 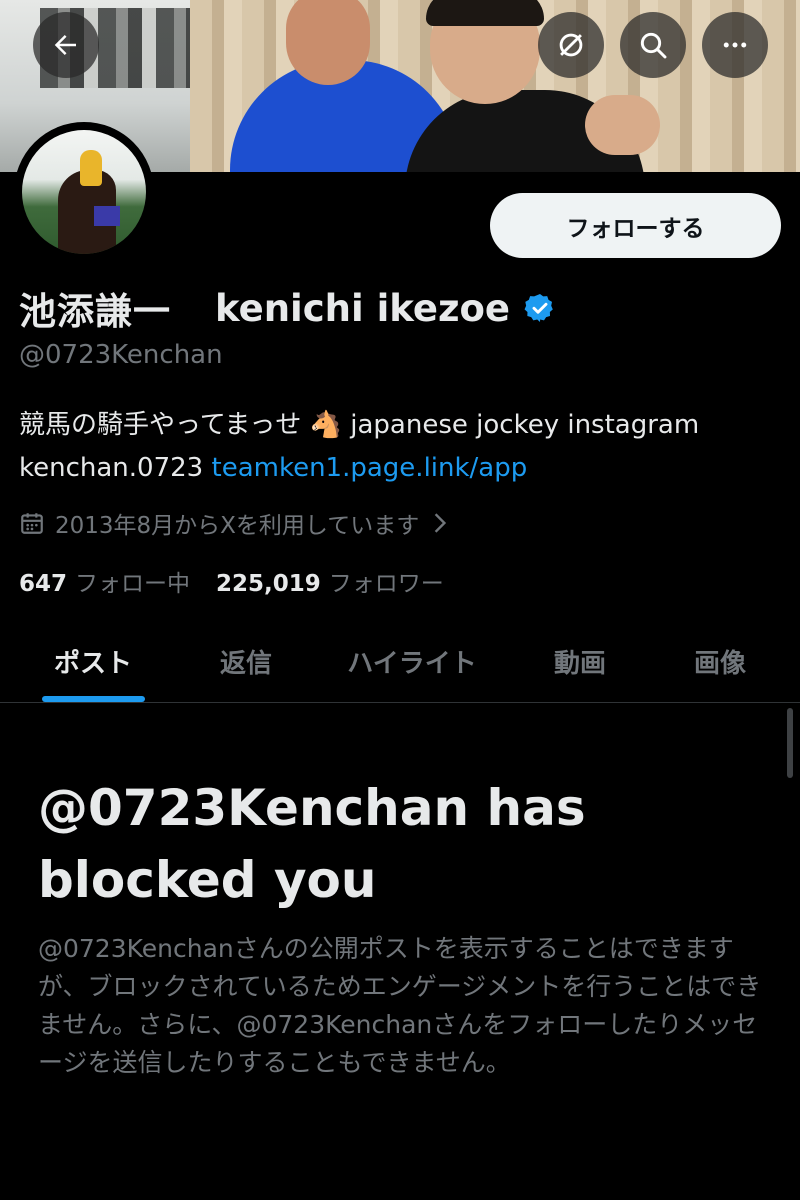 I want to click on join-date: 2013年8月からXを利用しています, so click(x=234, y=523).